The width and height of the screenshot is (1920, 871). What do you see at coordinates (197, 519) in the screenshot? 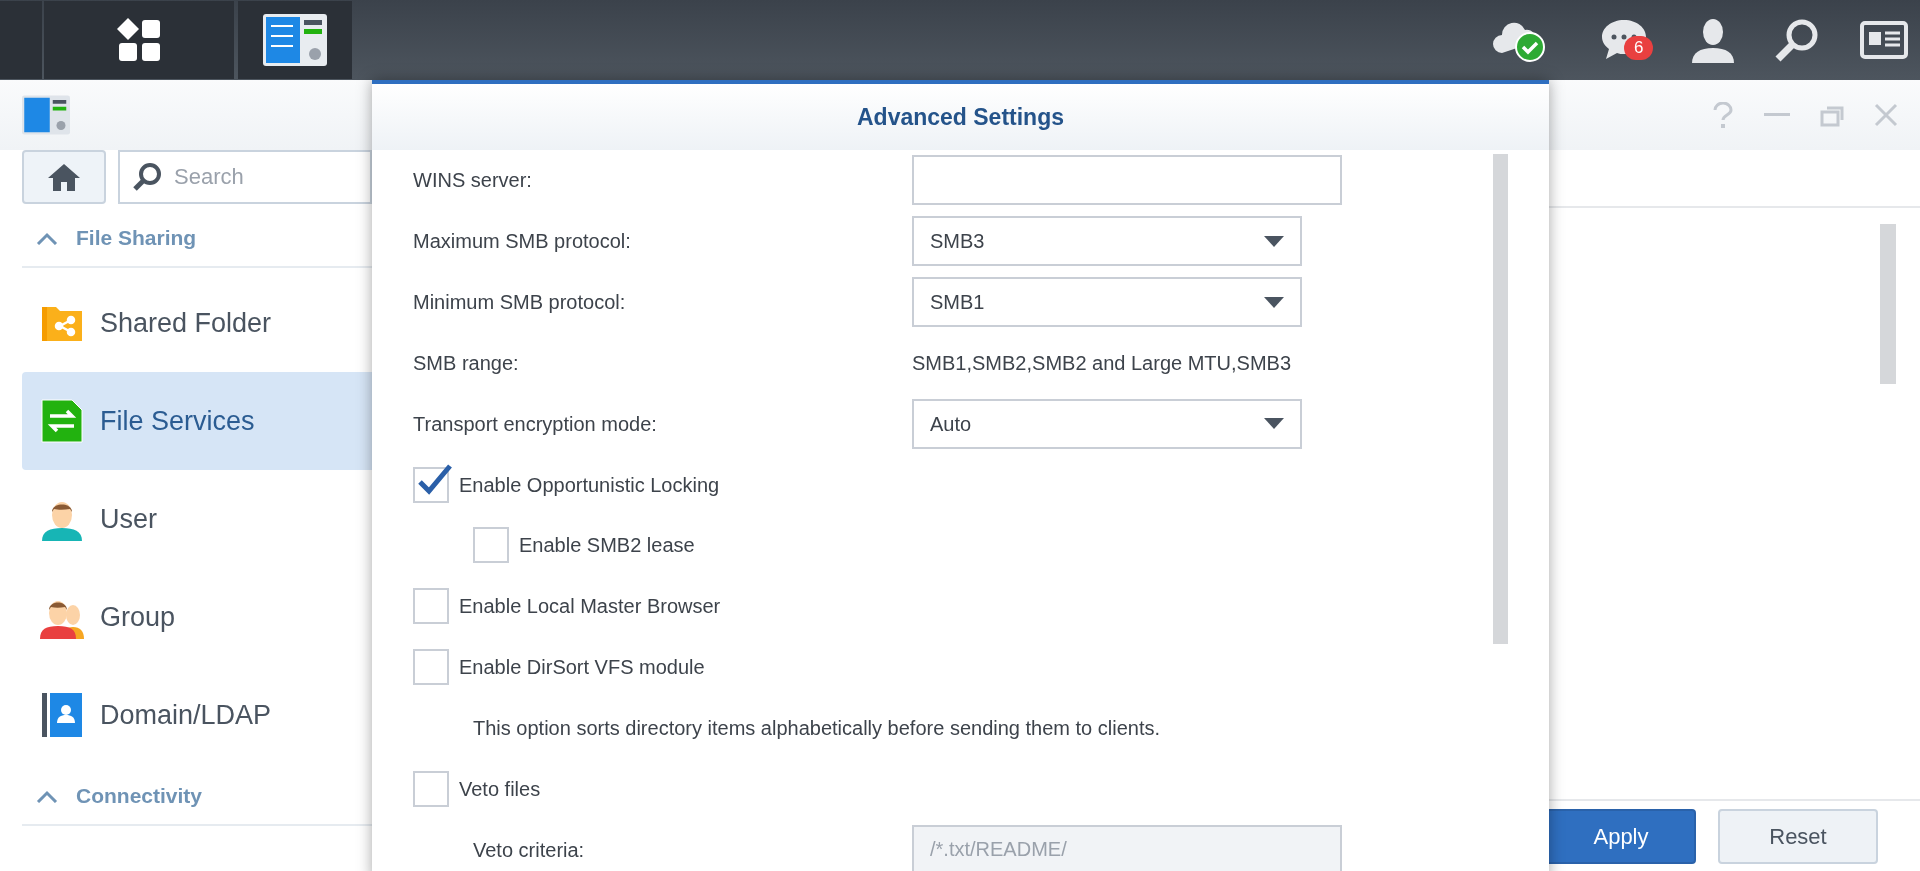
I see `sidebar-item: User` at bounding box center [197, 519].